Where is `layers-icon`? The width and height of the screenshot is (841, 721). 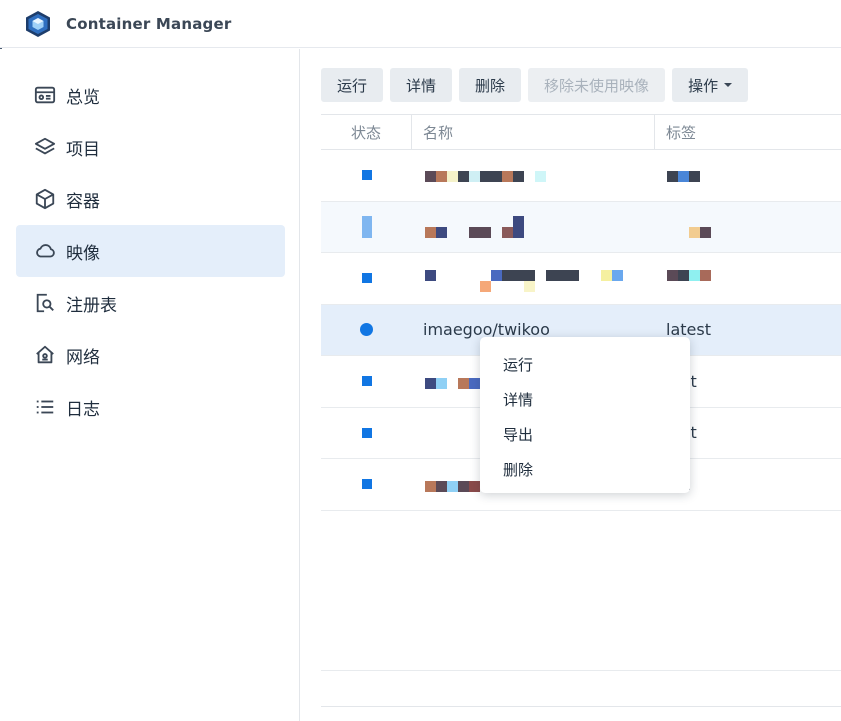
layers-icon is located at coordinates (45, 147).